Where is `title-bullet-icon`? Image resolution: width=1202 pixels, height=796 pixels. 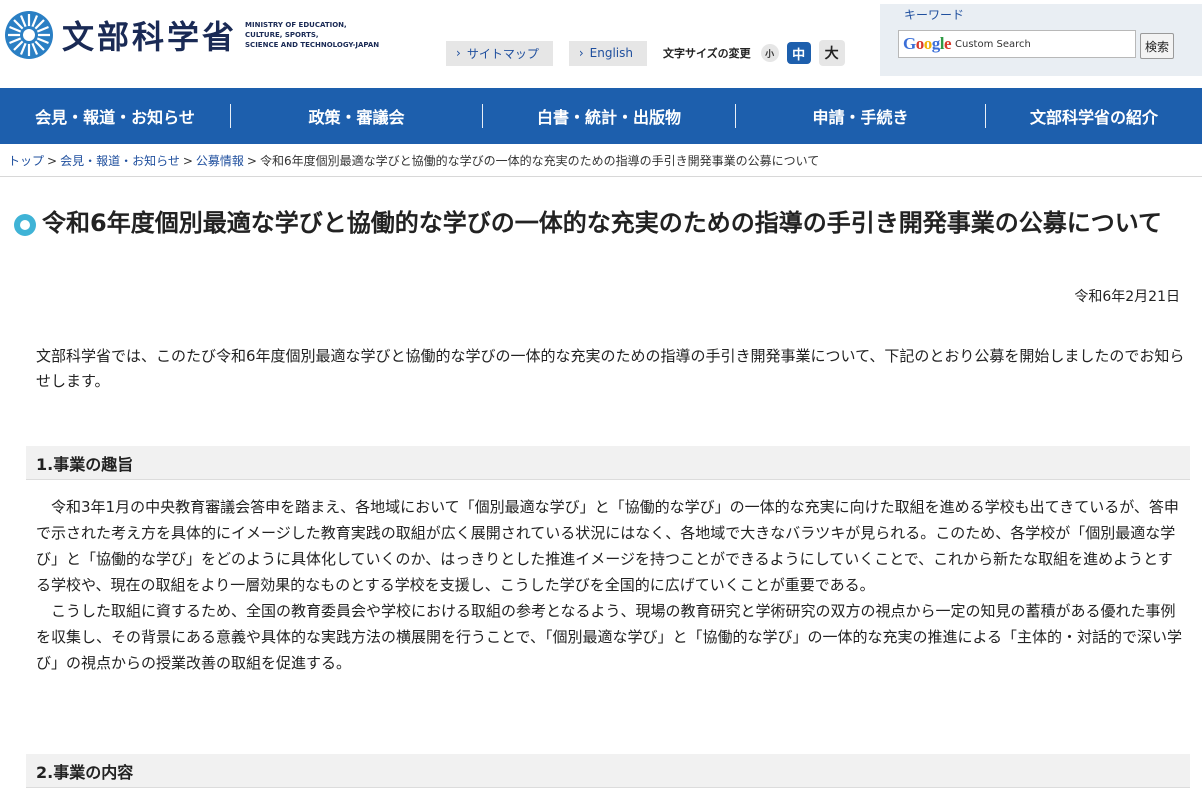
title-bullet-icon is located at coordinates (25, 225).